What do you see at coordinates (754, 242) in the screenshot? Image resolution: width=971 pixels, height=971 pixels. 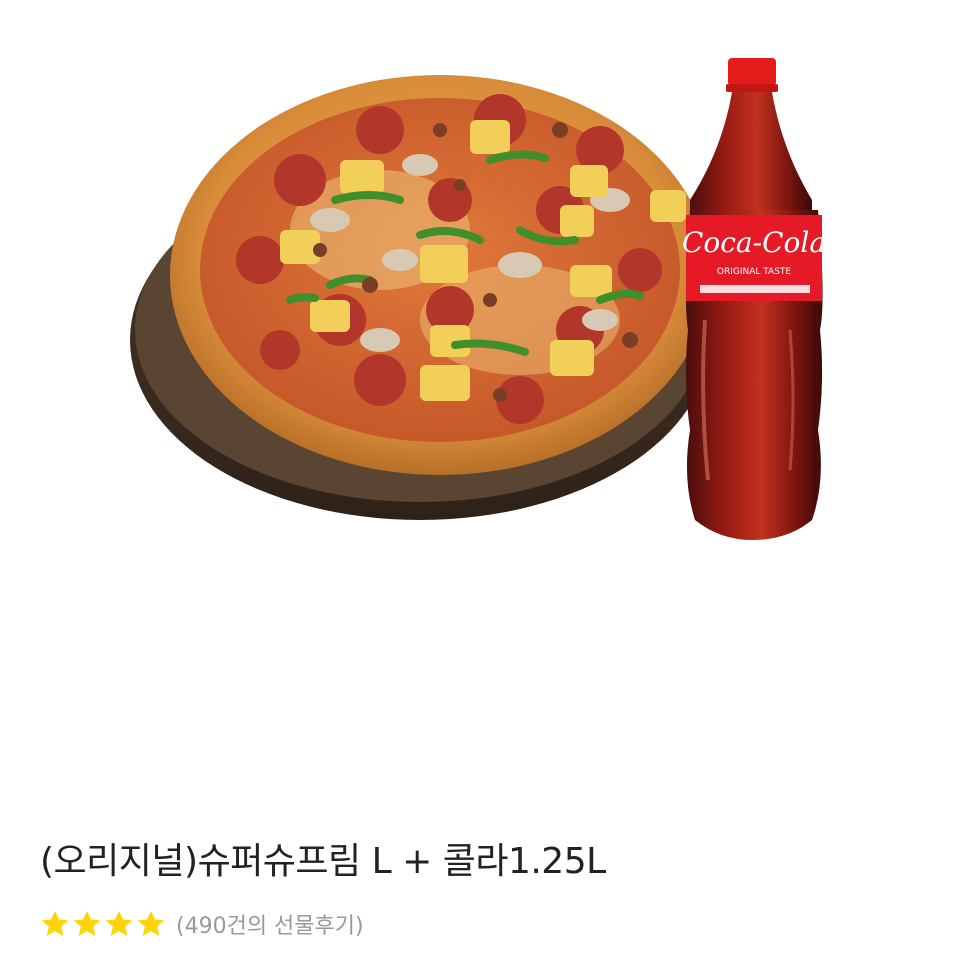 I see `cola-logo-text: Coca-Cola` at bounding box center [754, 242].